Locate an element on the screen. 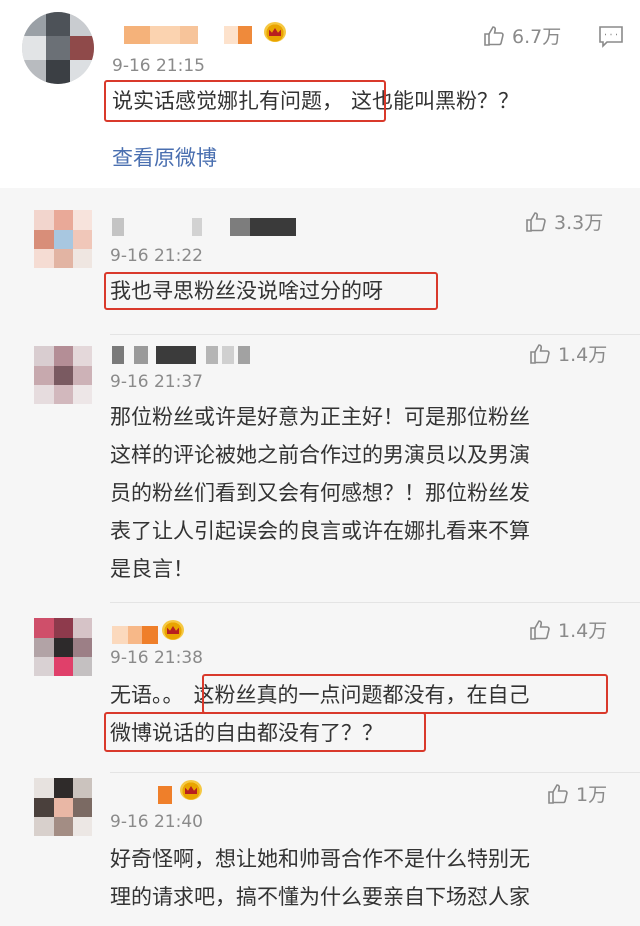  text-line: 这样的评论被她之前合作过的男演员以及男演 is located at coordinates (320, 455).